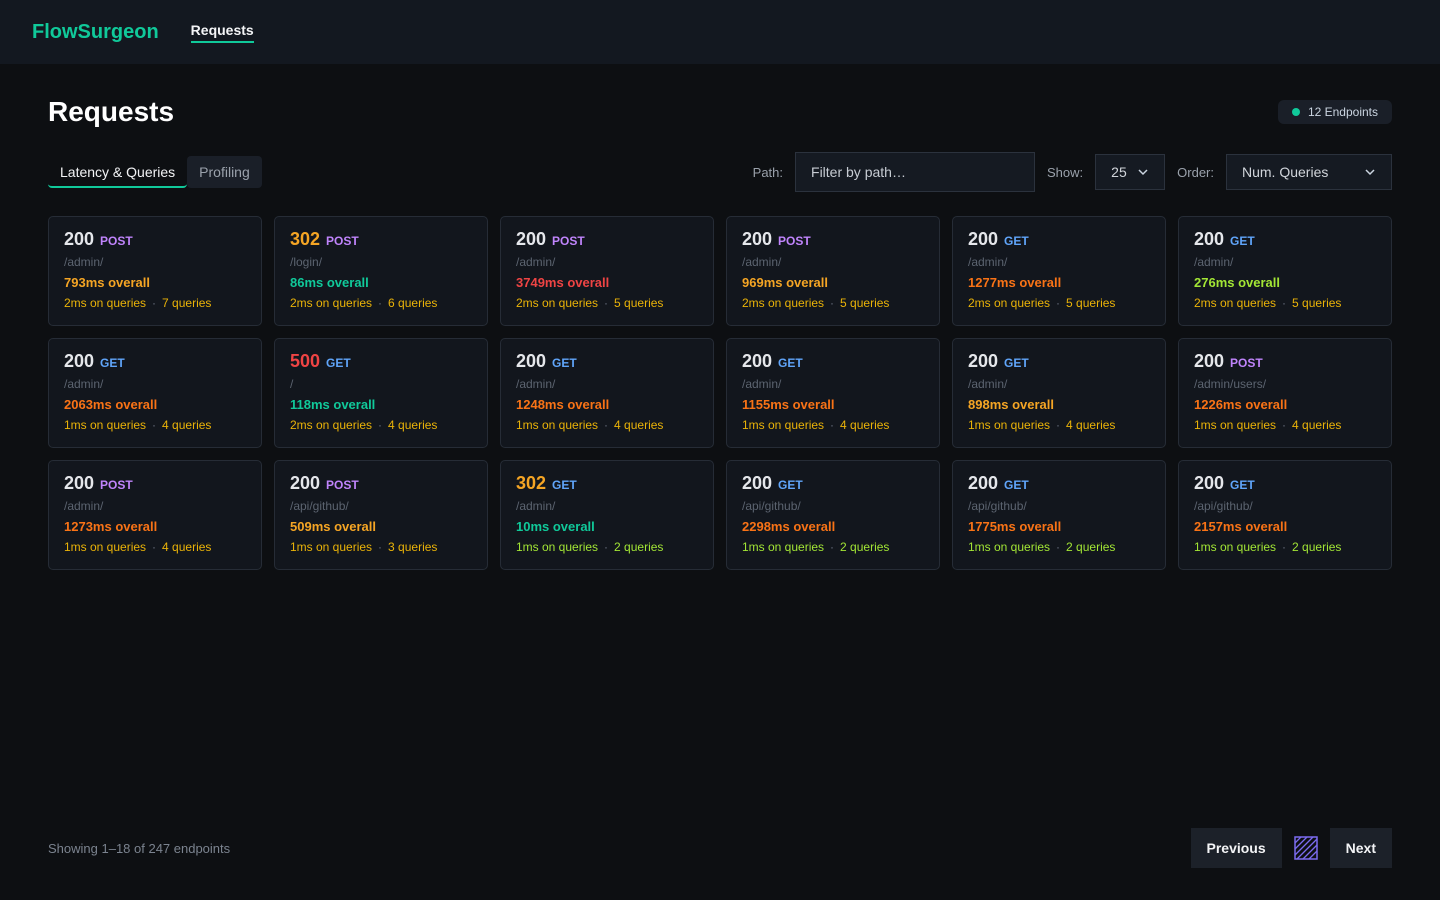 This screenshot has width=1440, height=900. I want to click on show-count-value: 25, so click(1119, 172).